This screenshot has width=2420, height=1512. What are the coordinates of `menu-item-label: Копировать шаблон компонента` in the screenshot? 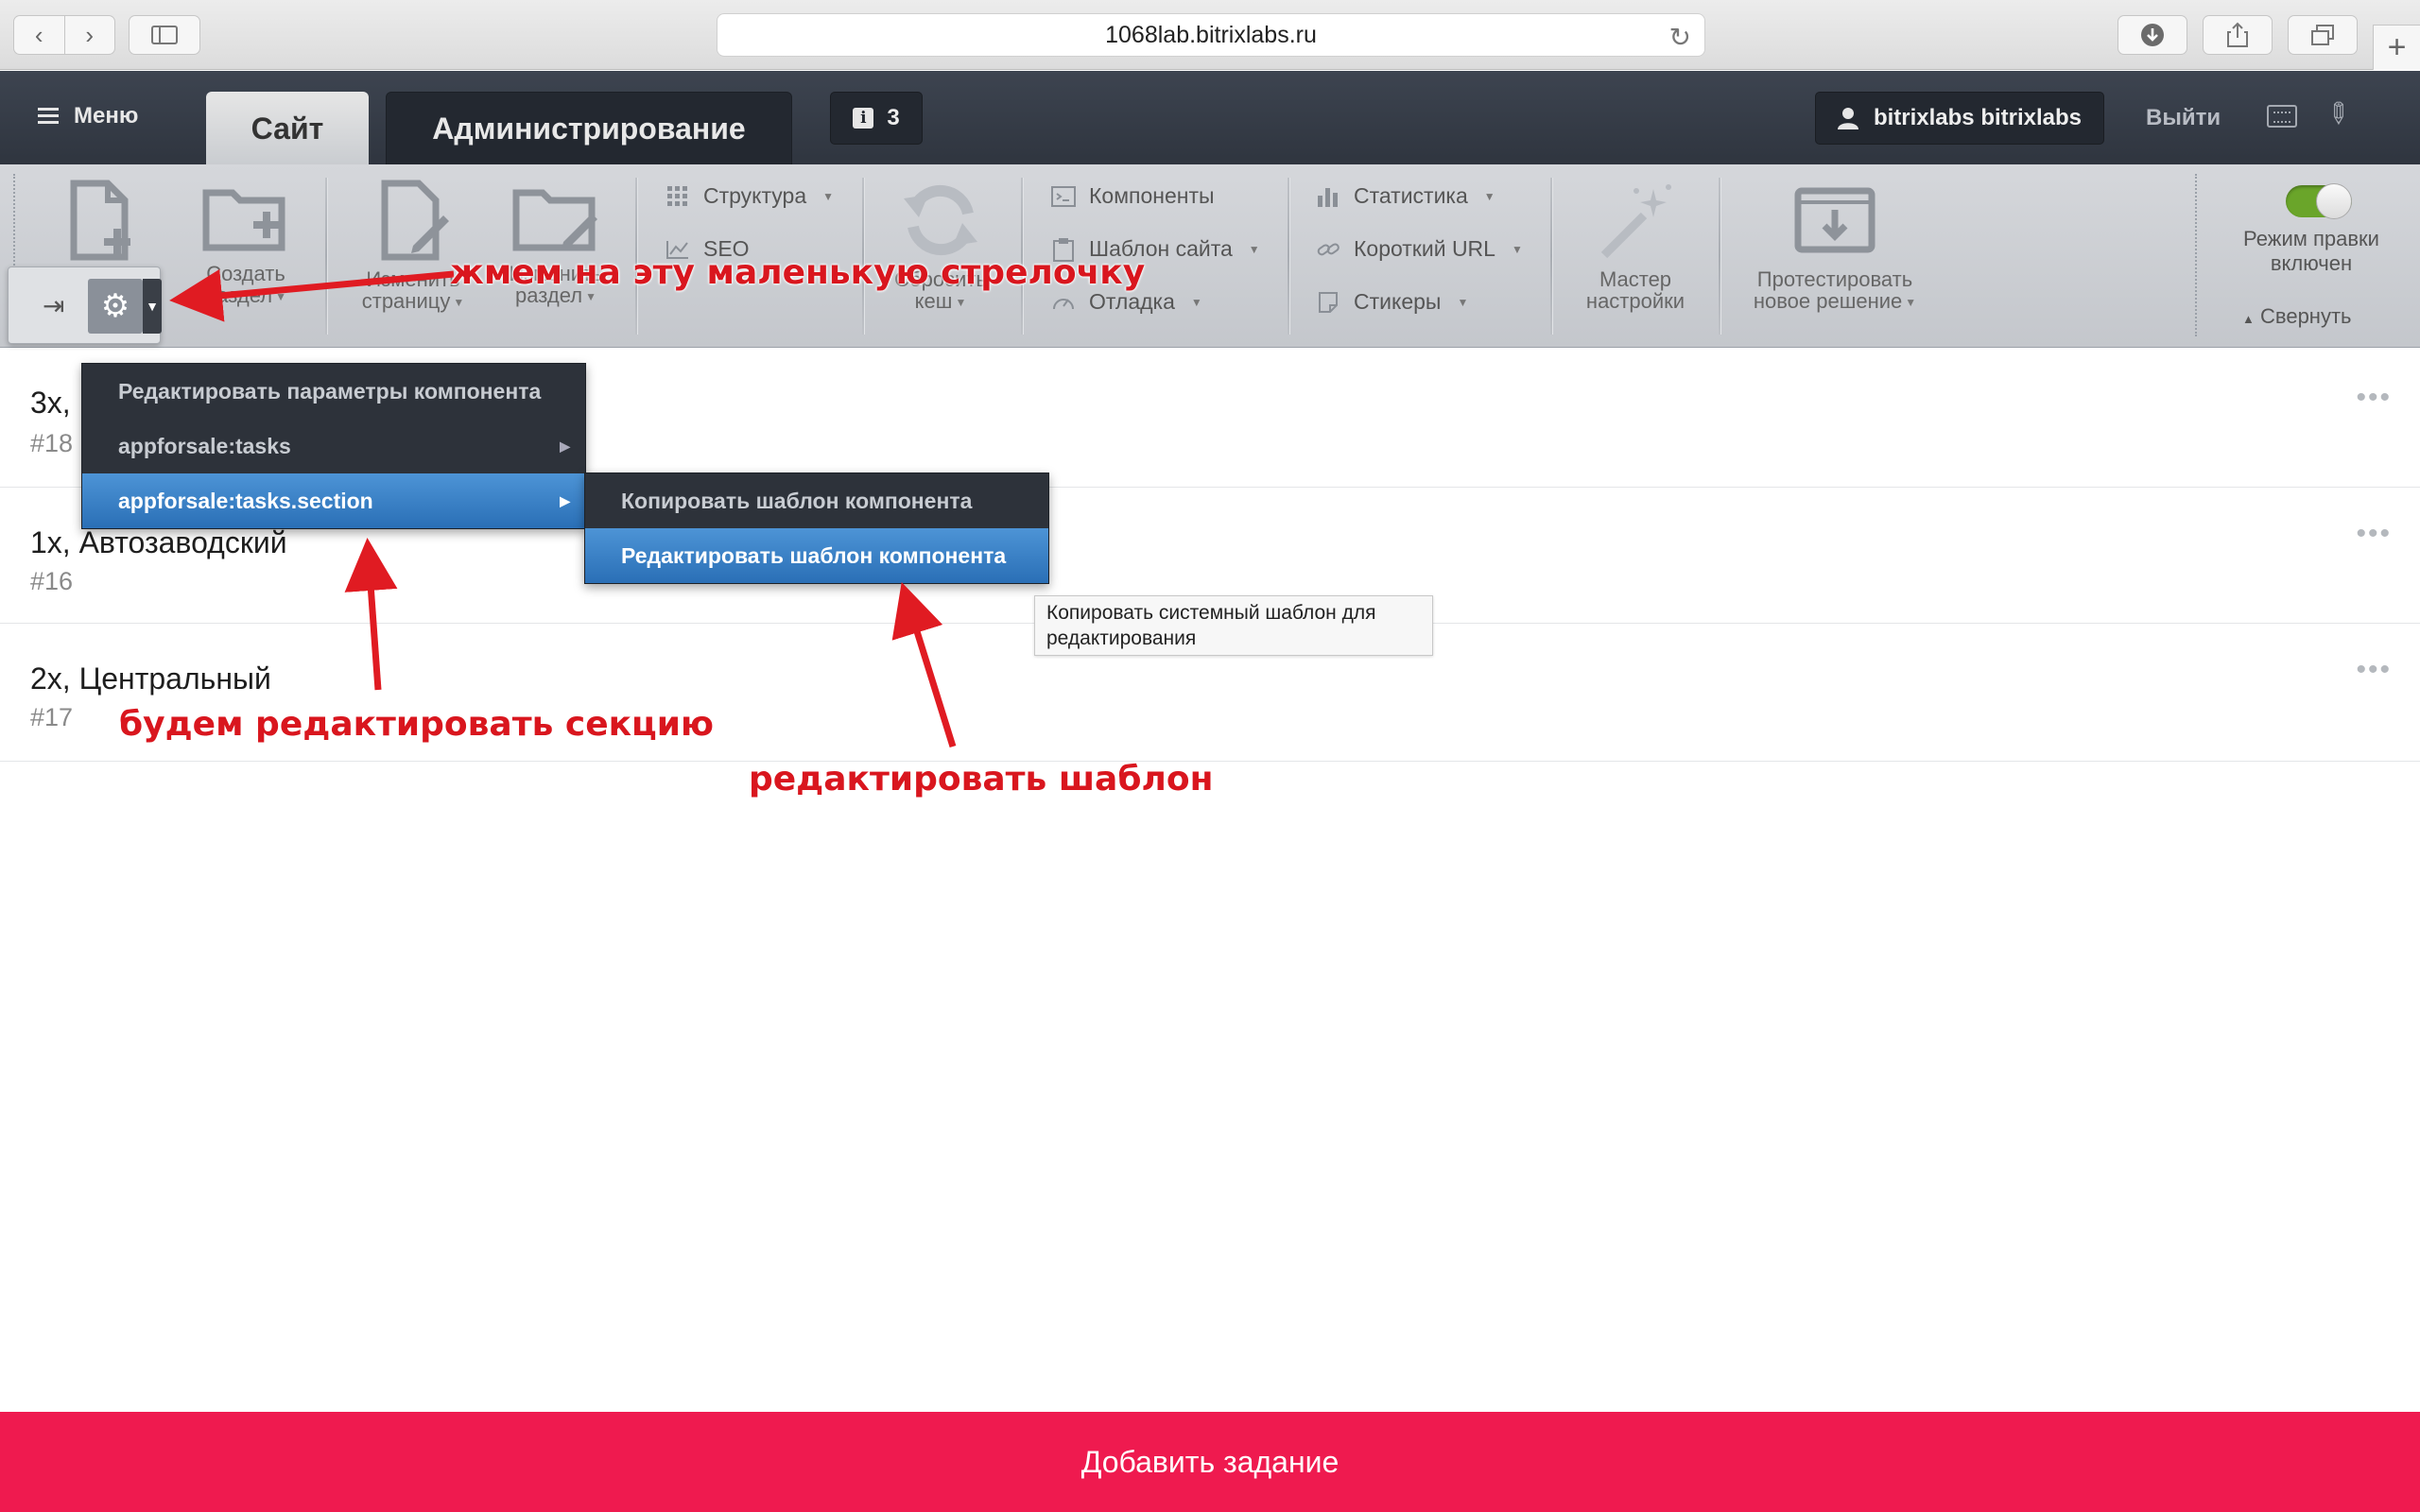 It's located at (797, 500).